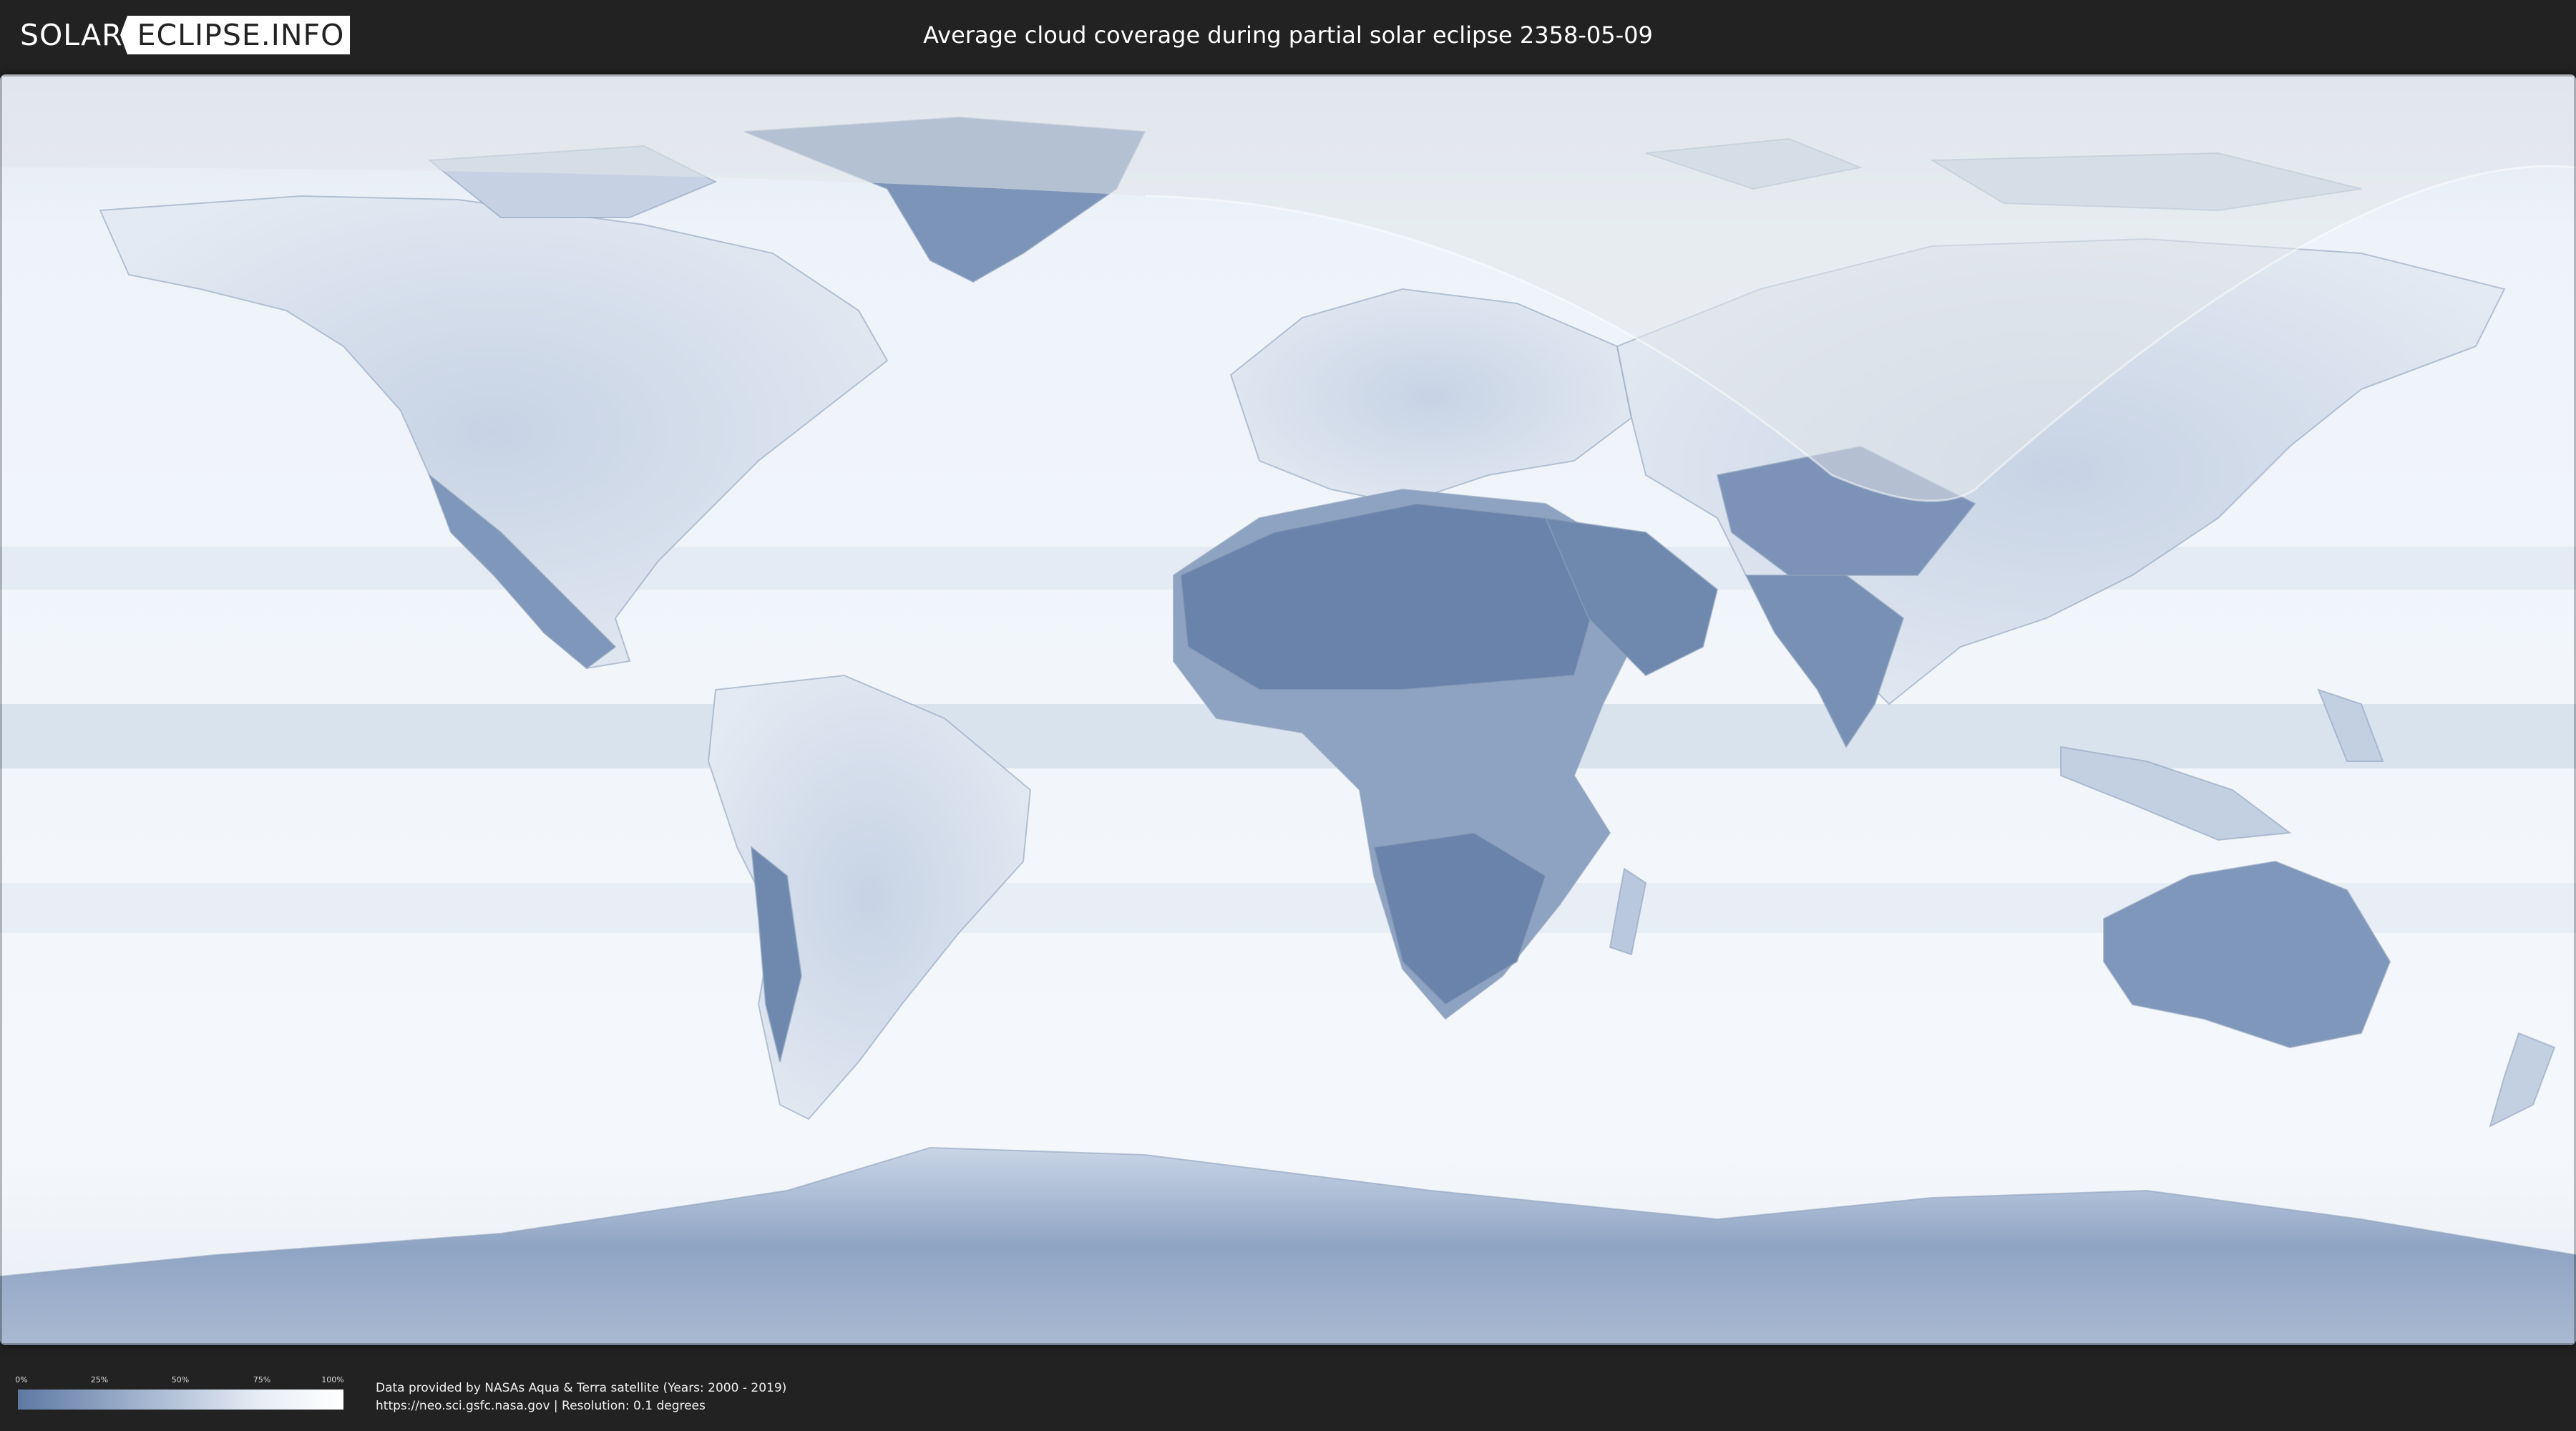  Describe the element at coordinates (332, 1379) in the screenshot. I see `legend-tick-100: 100%` at that location.